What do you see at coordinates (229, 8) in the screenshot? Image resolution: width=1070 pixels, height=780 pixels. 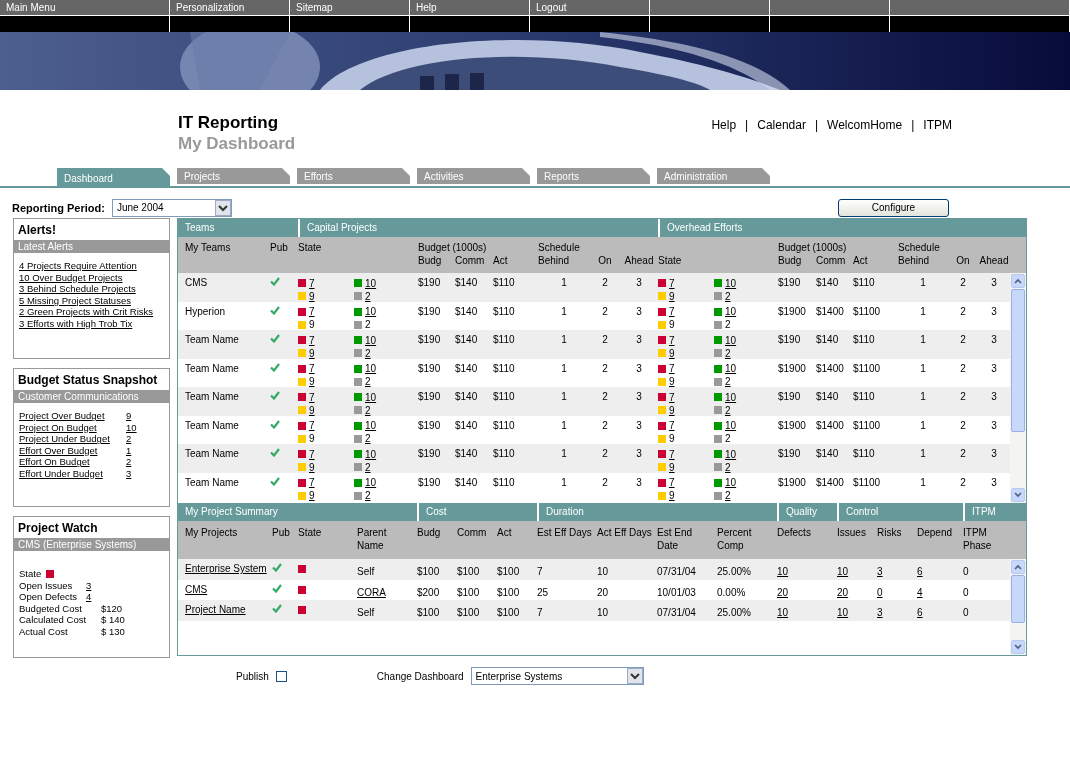 I see `menu-item: Personalization` at bounding box center [229, 8].